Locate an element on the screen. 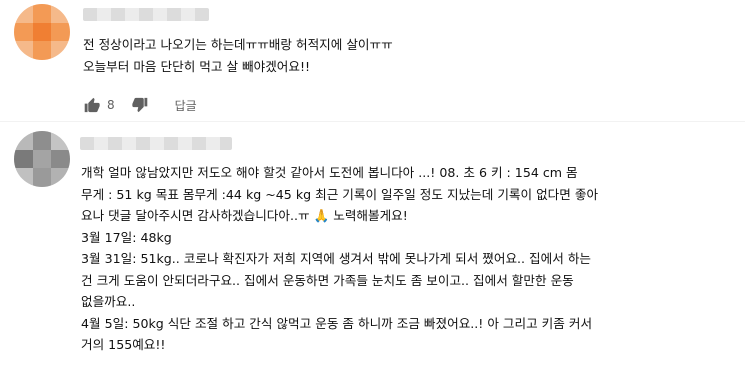 This screenshot has width=745, height=374. divider is located at coordinates (372, 121).